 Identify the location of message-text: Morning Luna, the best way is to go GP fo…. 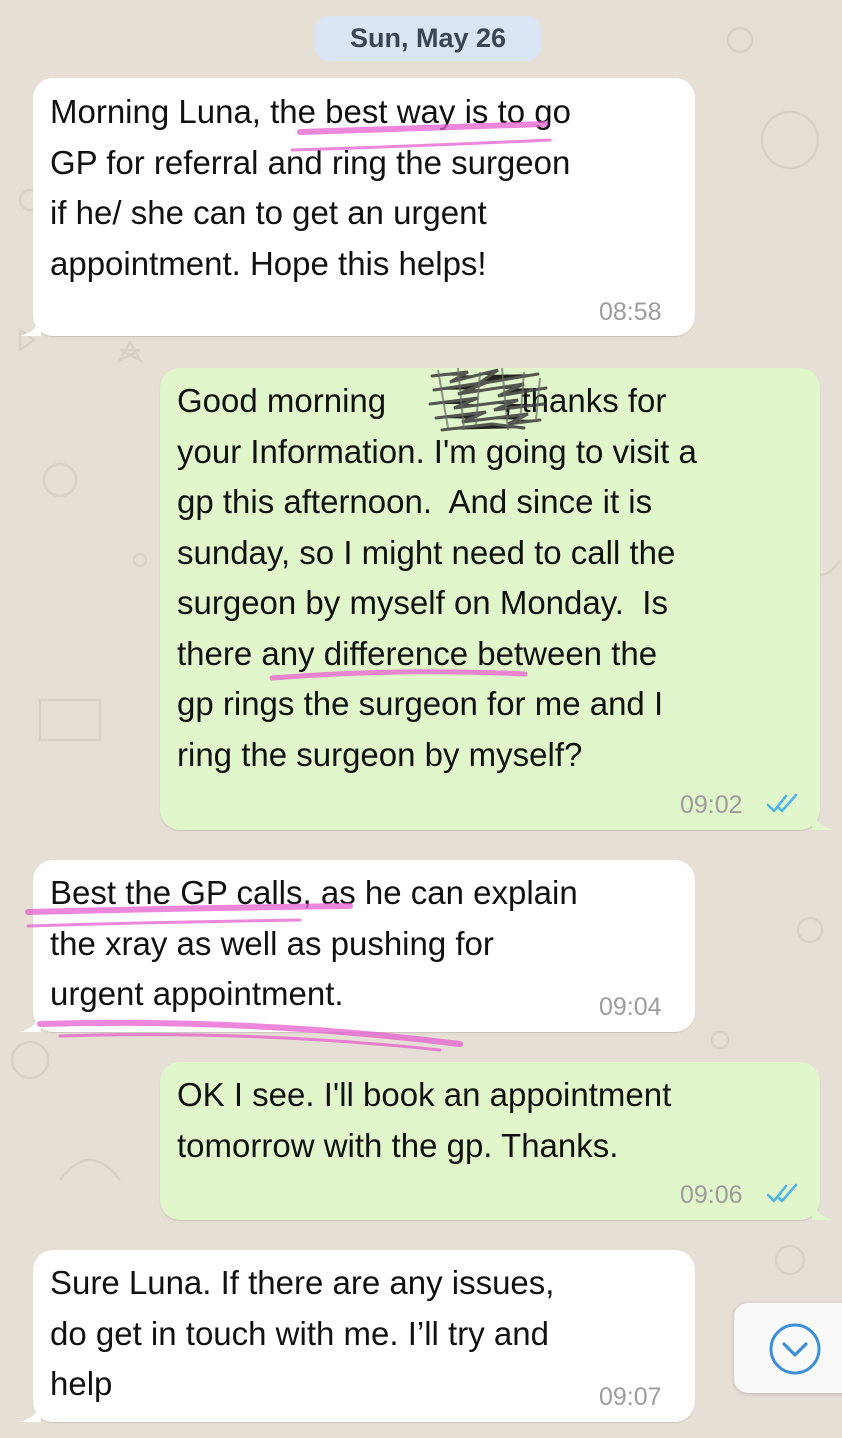
(310, 188).